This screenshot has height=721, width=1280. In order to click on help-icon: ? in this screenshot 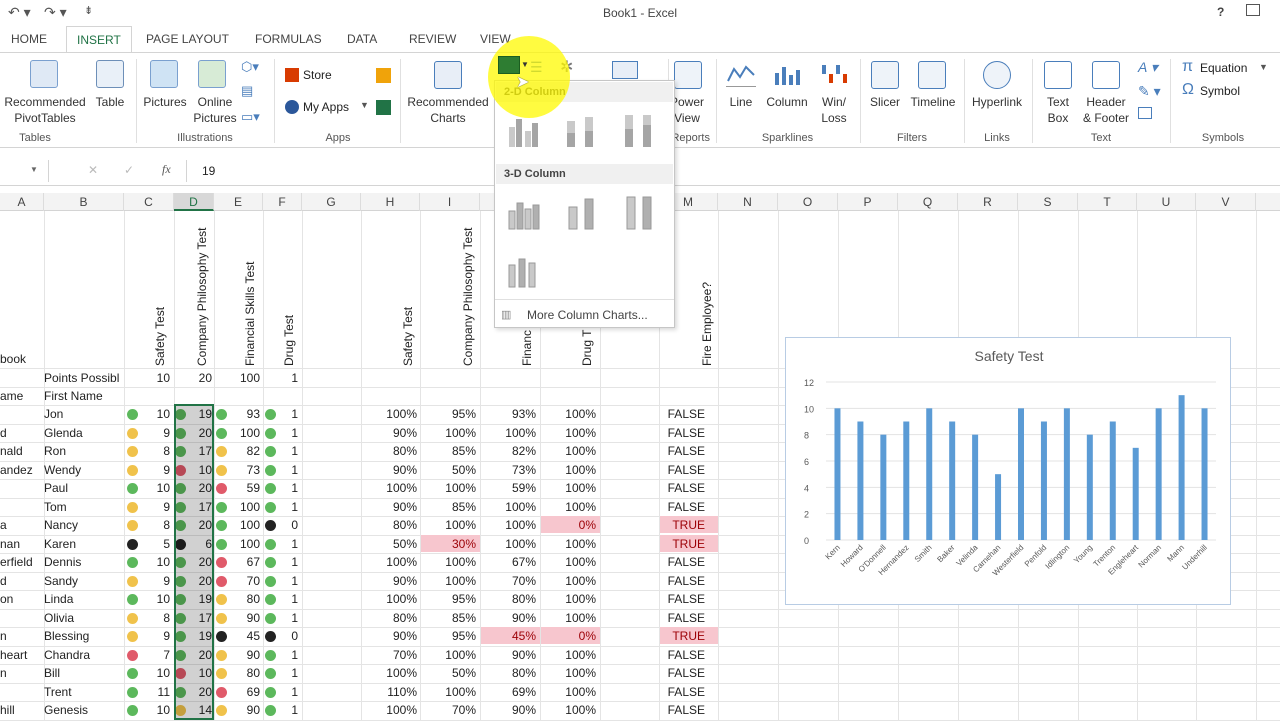, I will do `click(1220, 12)`.